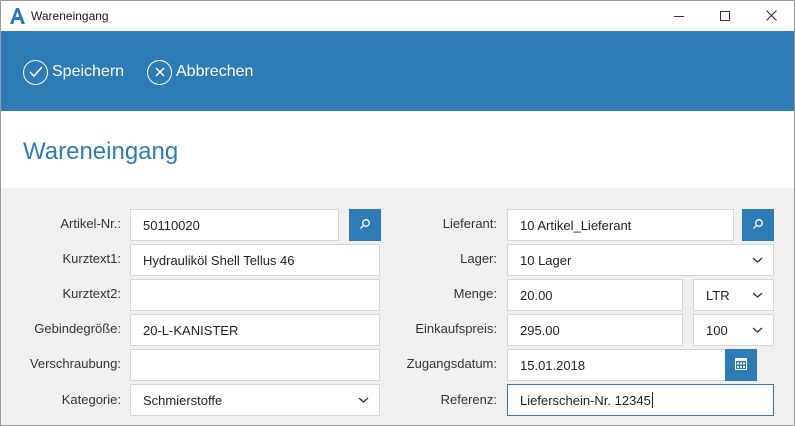 The height and width of the screenshot is (426, 795). Describe the element at coordinates (585, 400) in the screenshot. I see `referenz-value: Lieferschein-Nr. 12345` at that location.